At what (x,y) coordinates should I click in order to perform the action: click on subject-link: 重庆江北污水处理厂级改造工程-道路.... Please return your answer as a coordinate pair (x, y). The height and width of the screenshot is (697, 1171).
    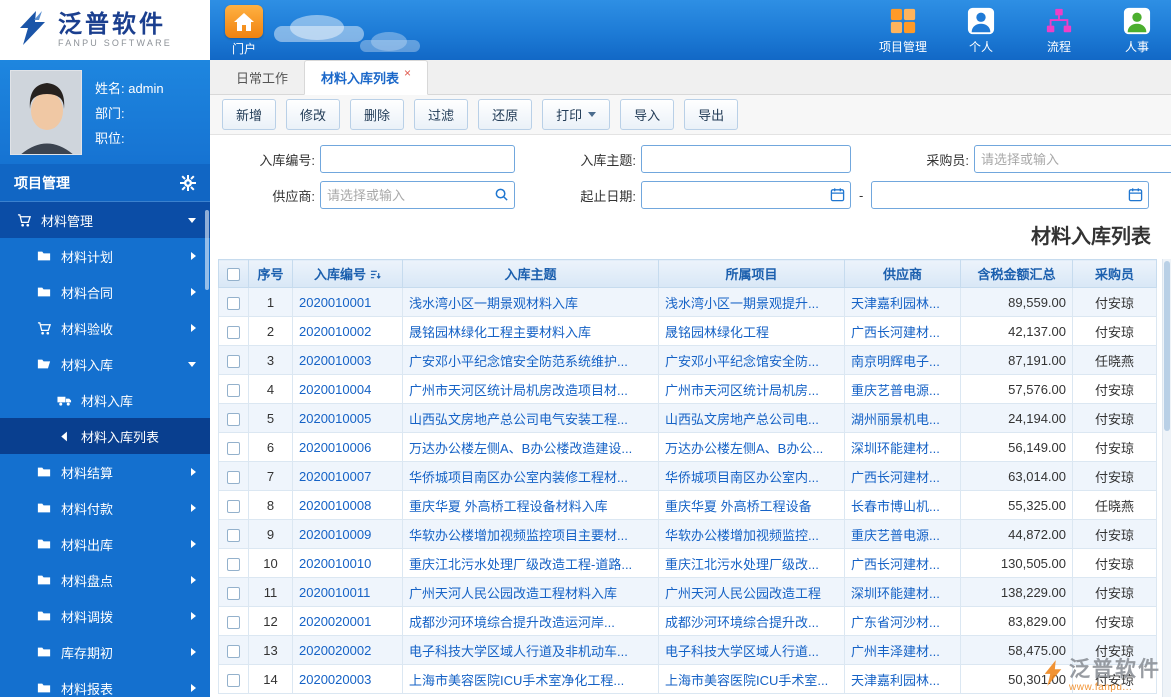
    Looking at the image, I should click on (520, 564).